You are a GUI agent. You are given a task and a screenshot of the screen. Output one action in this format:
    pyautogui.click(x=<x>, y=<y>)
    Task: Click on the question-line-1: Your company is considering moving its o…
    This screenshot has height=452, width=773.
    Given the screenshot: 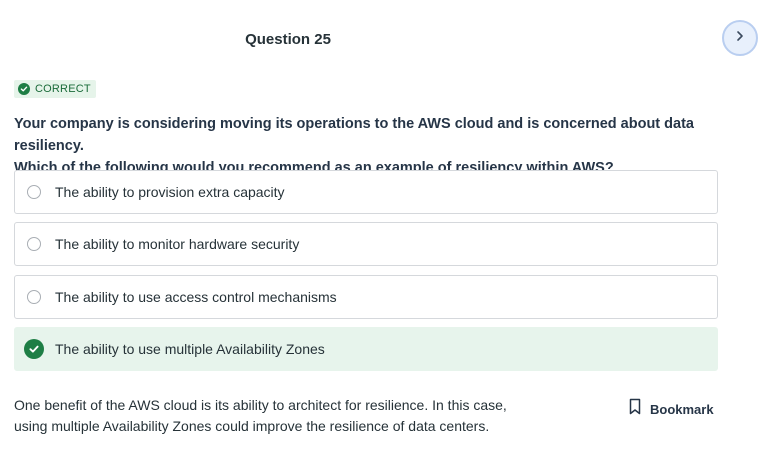 What is the action you would take?
    pyautogui.click(x=354, y=135)
    